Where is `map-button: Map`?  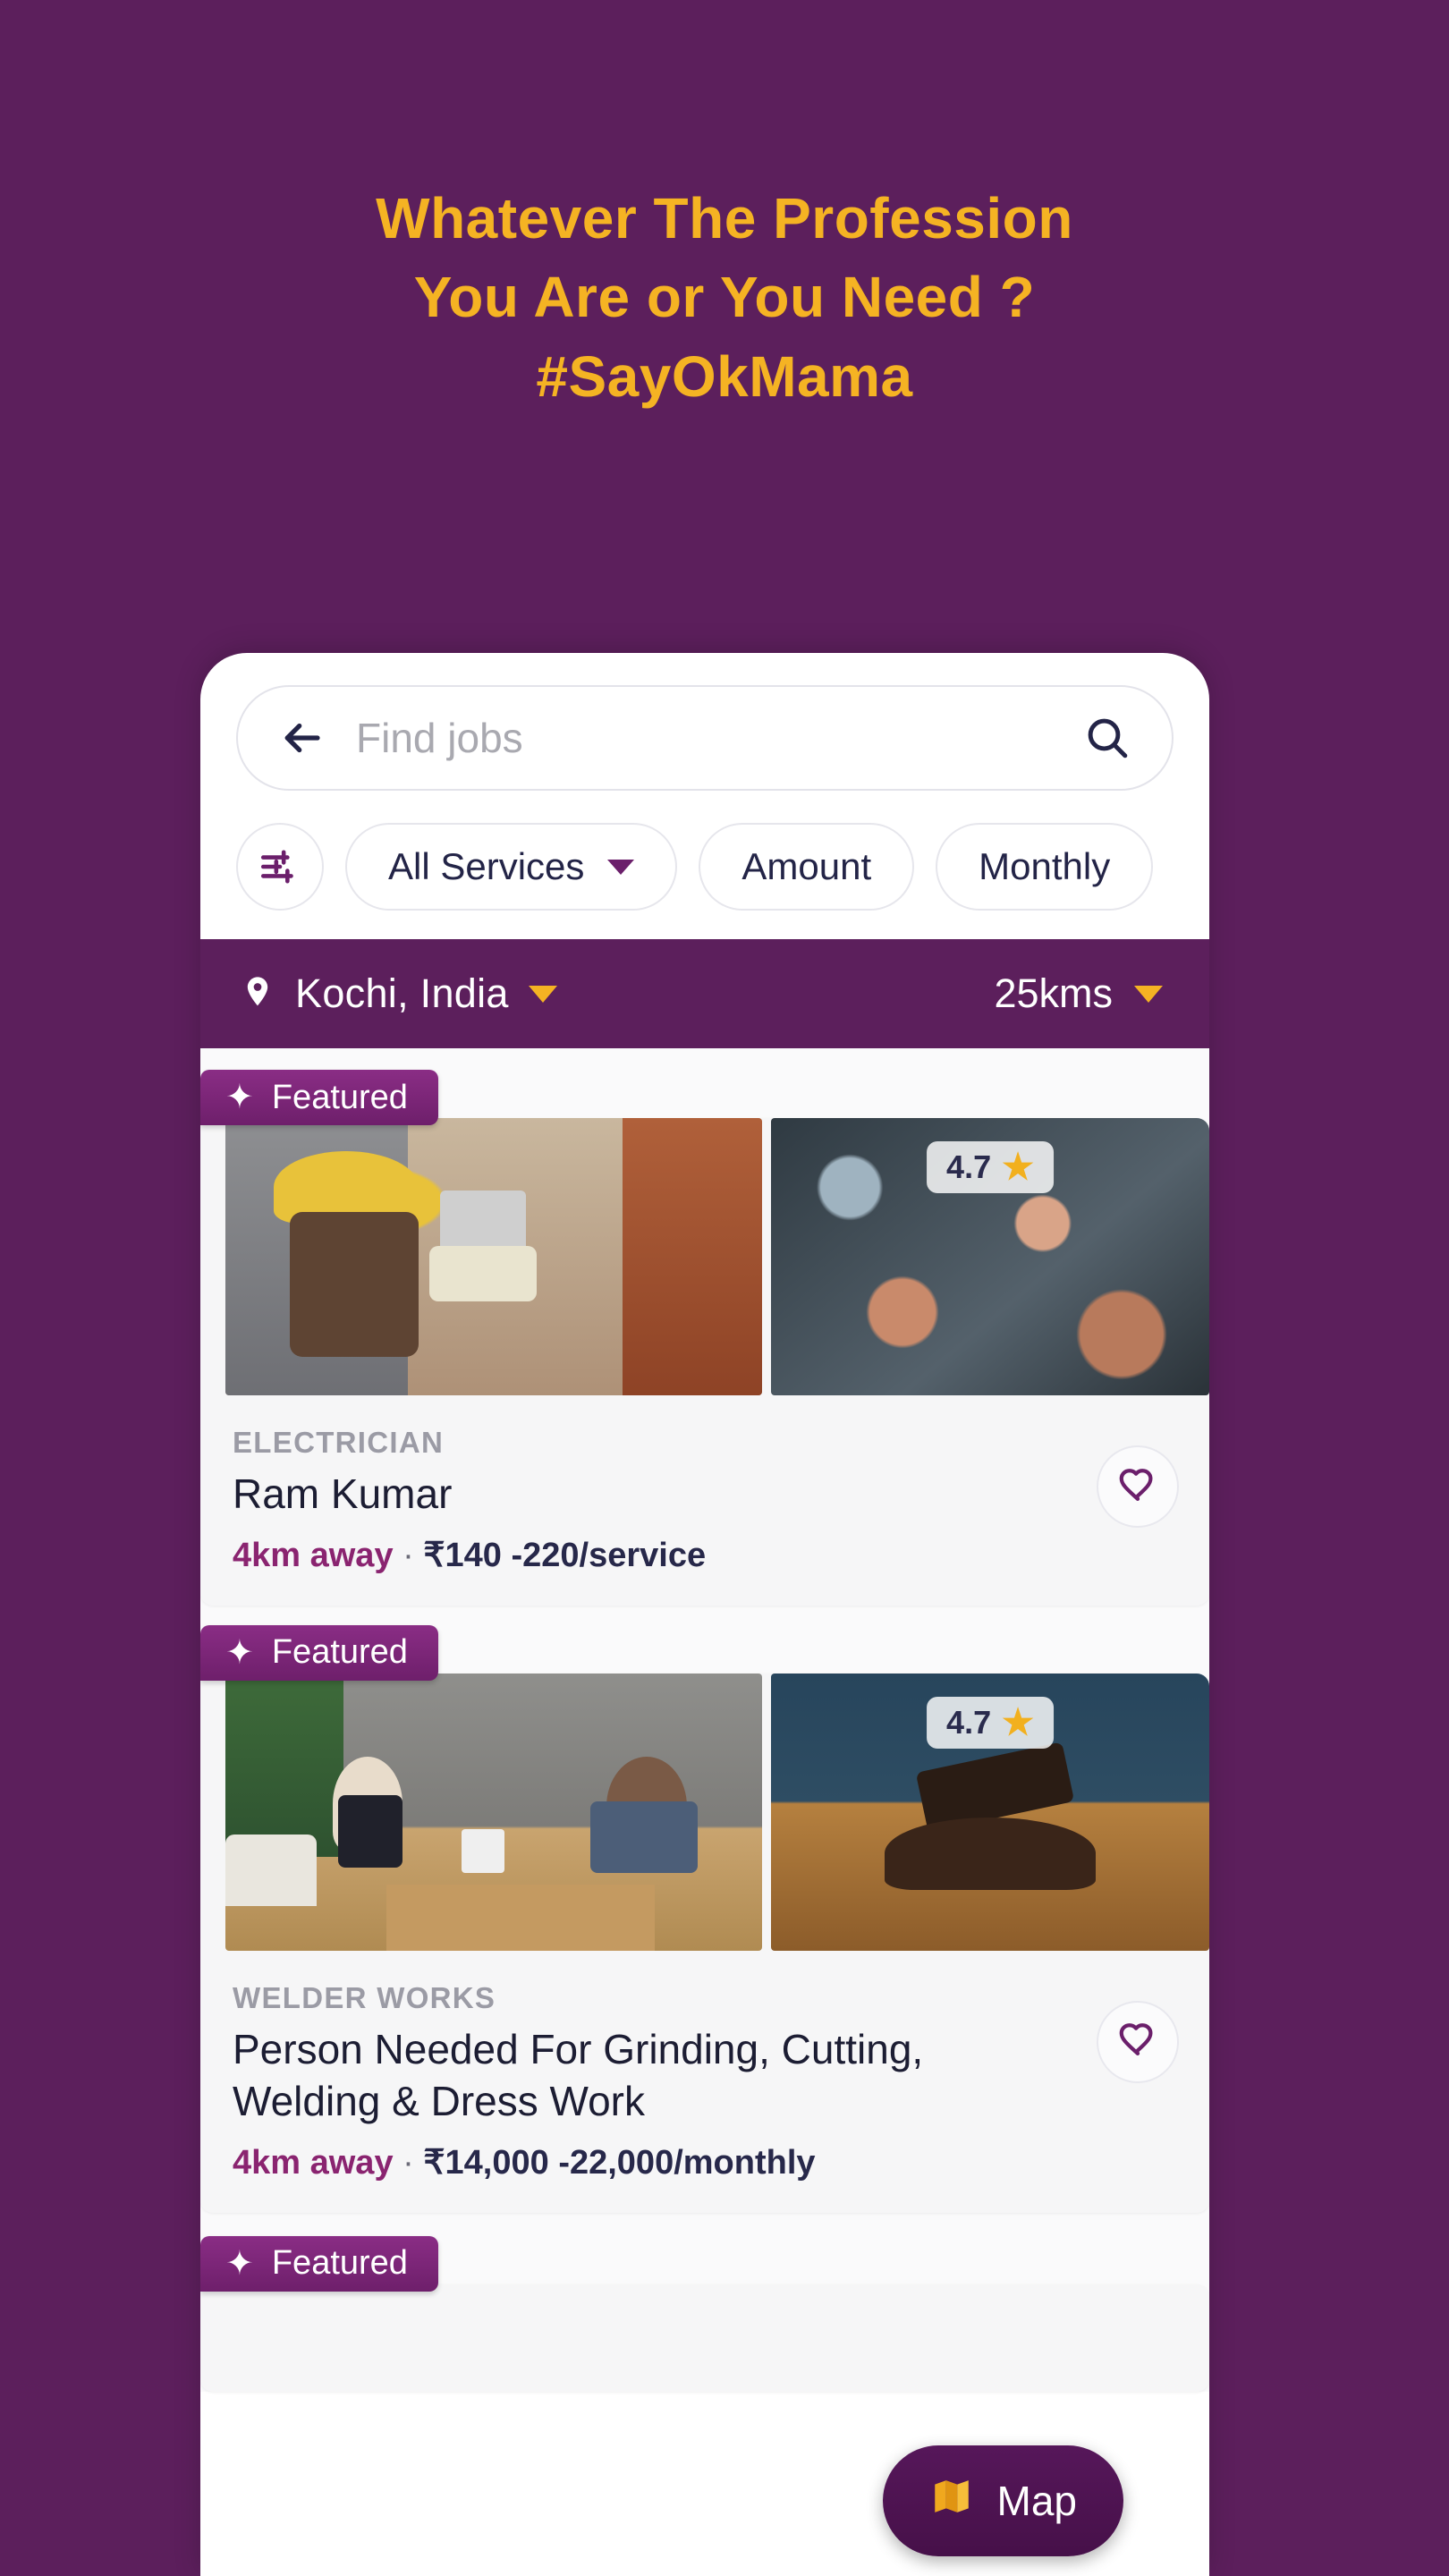
map-button: Map is located at coordinates (1002, 2500).